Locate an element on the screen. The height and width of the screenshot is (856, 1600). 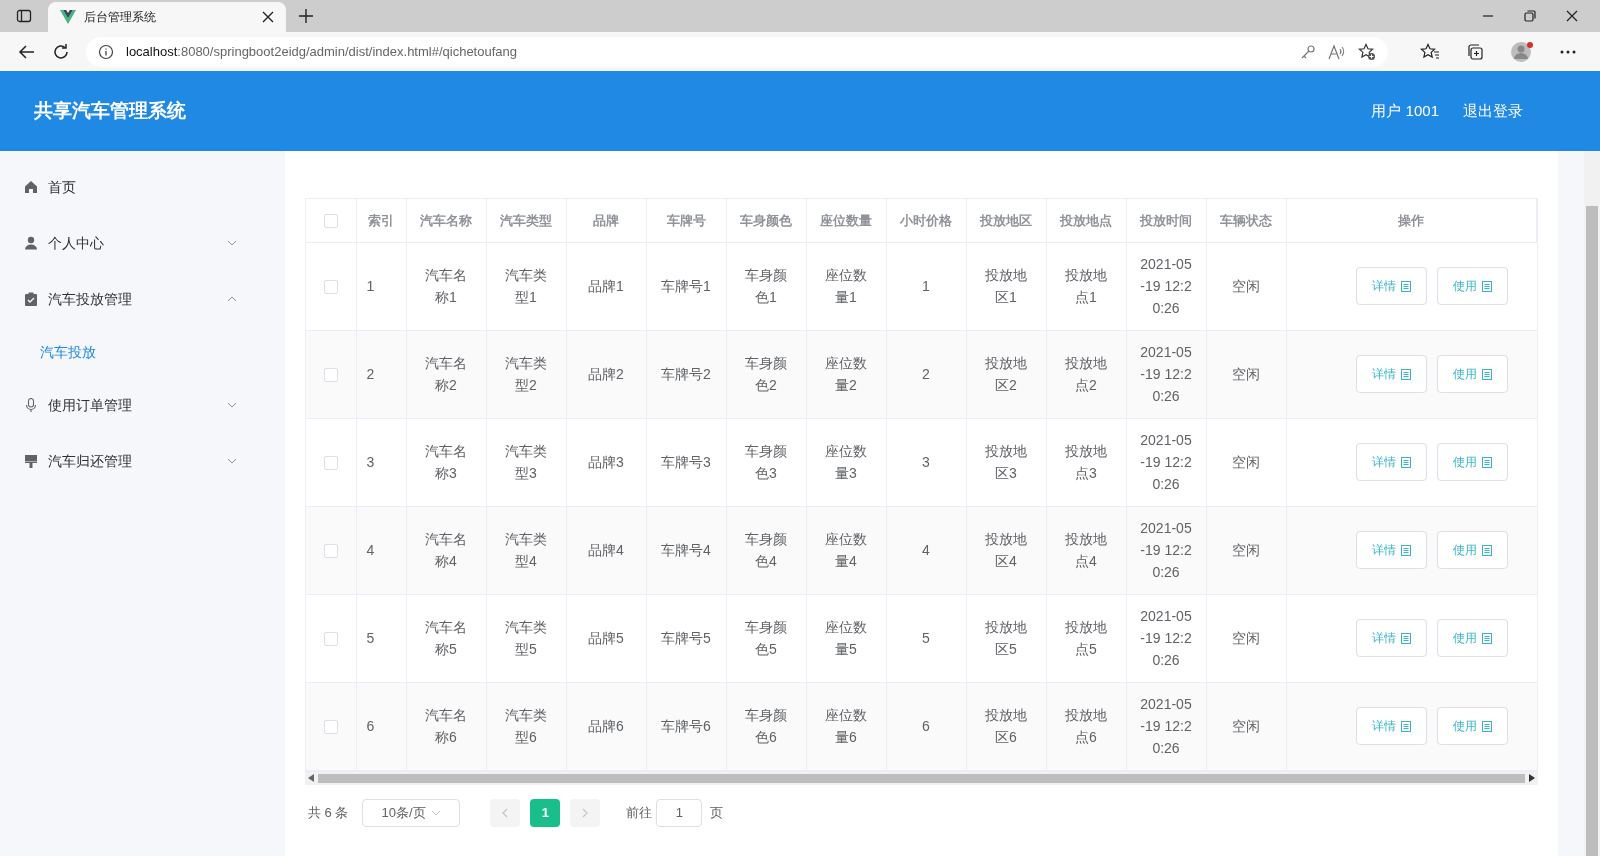
table-cell-text: 投放地点4 is located at coordinates (1086, 550).